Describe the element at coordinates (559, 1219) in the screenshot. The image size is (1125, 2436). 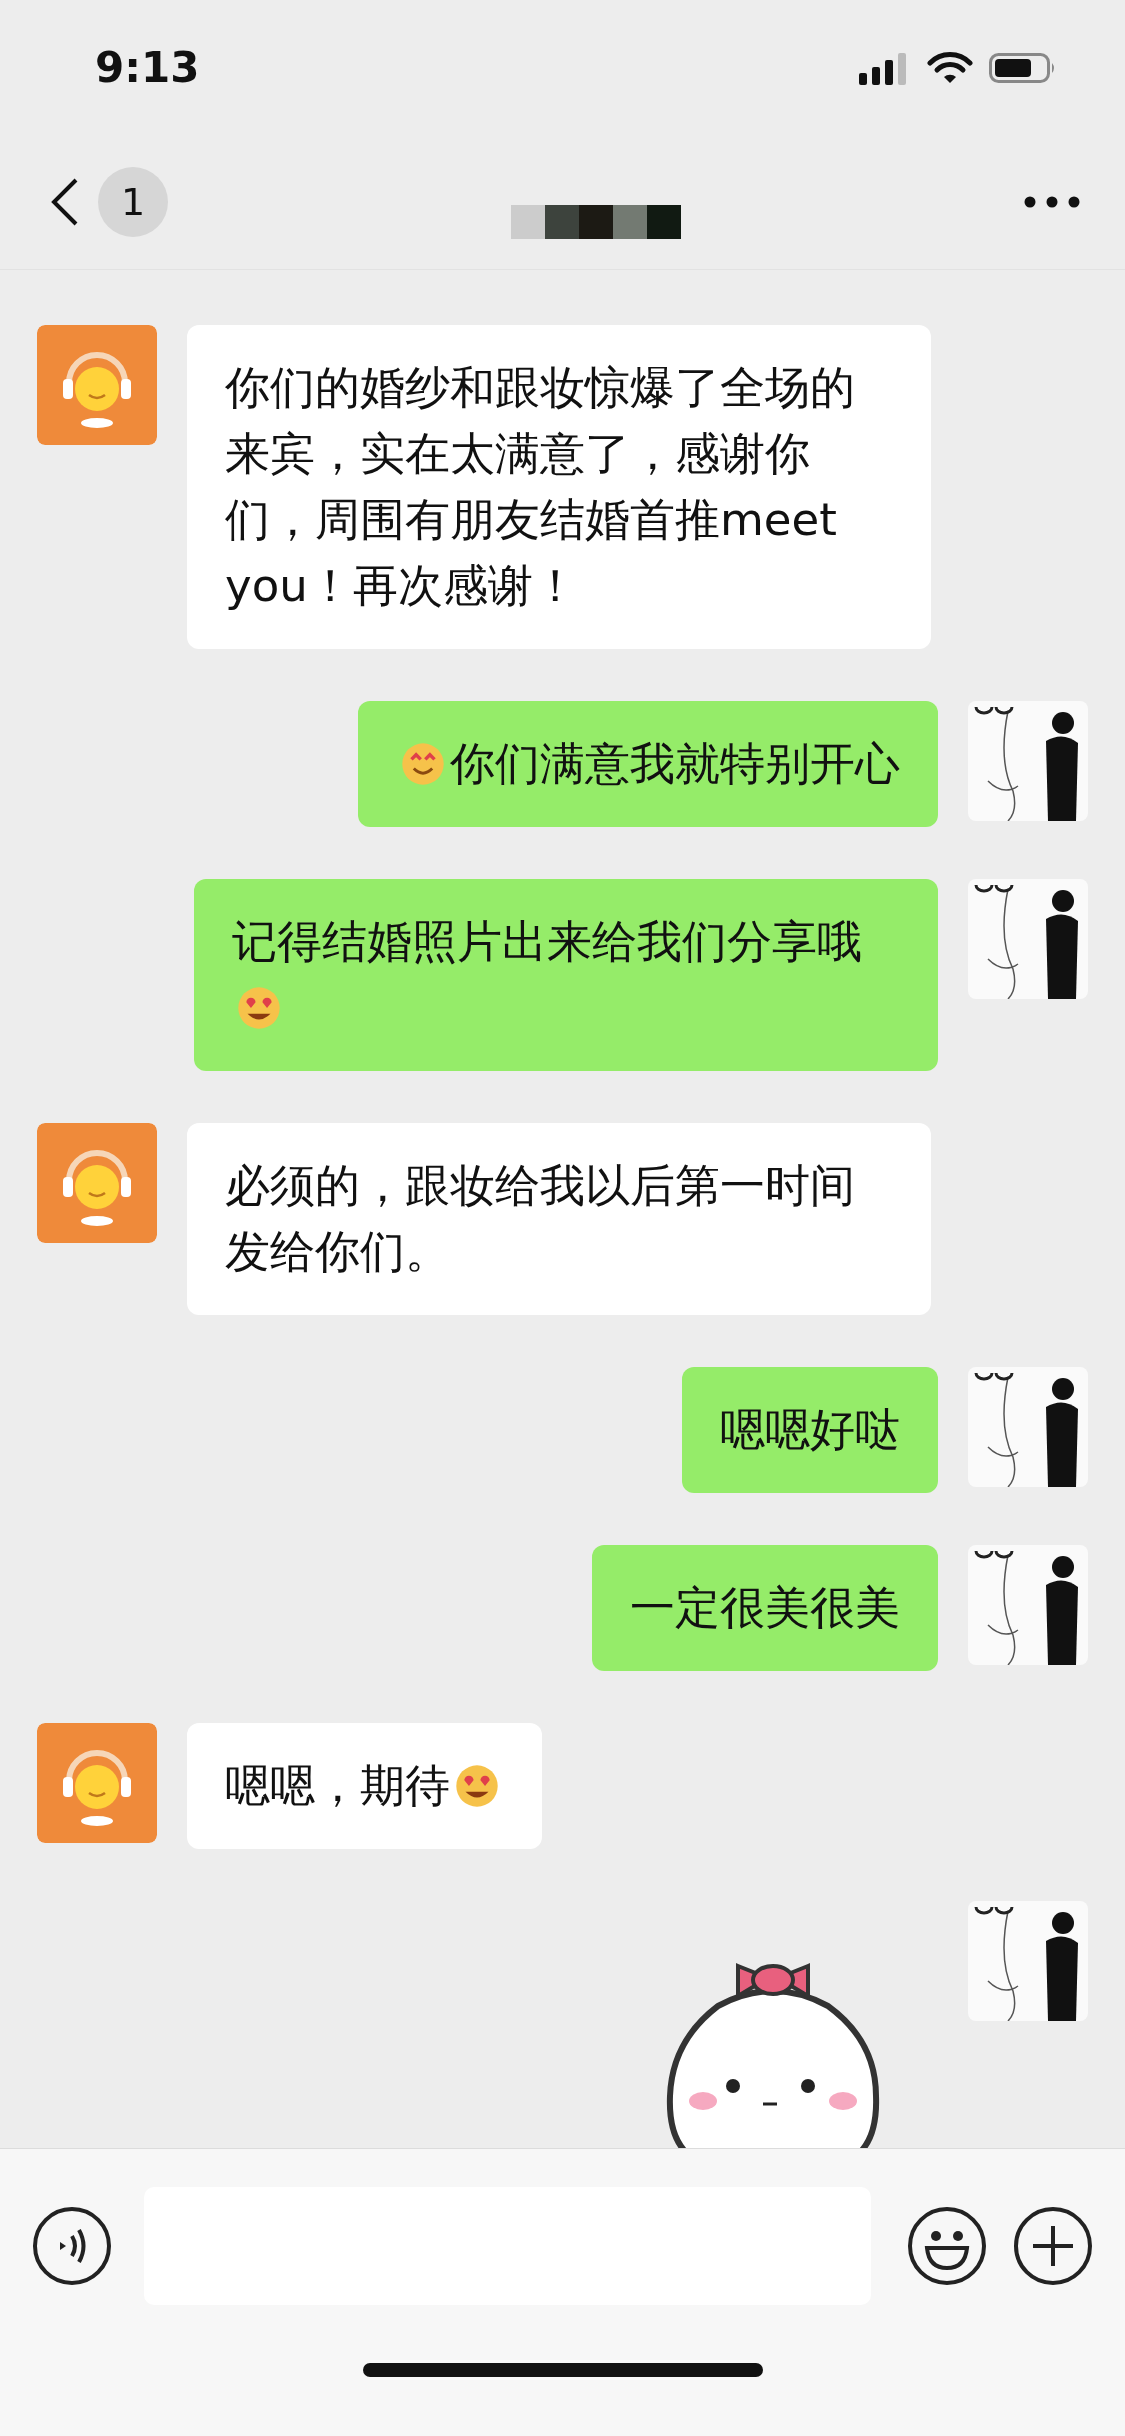
I see `received-message: 必须的，跟妆给我以后第一时间发给你们。` at that location.